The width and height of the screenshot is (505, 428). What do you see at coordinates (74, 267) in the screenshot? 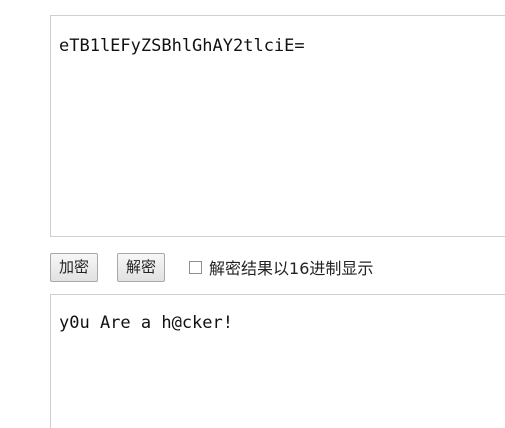
I see `encrypt-button: 加密` at bounding box center [74, 267].